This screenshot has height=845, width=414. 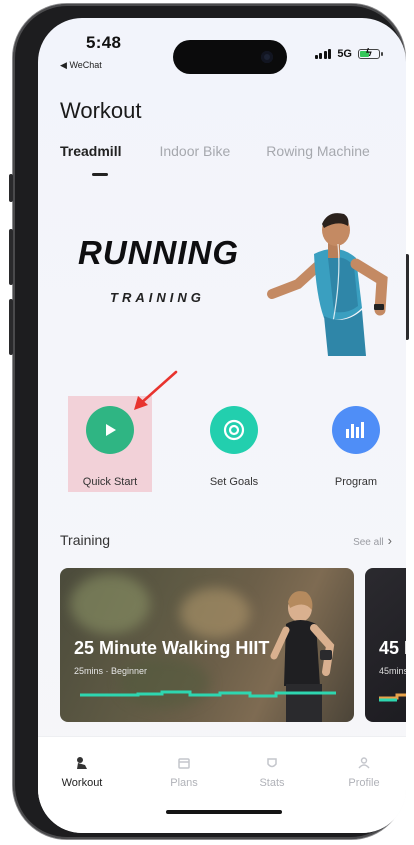 What do you see at coordinates (392, 671) in the screenshot?
I see `training-card-next-duration: 45mins` at bounding box center [392, 671].